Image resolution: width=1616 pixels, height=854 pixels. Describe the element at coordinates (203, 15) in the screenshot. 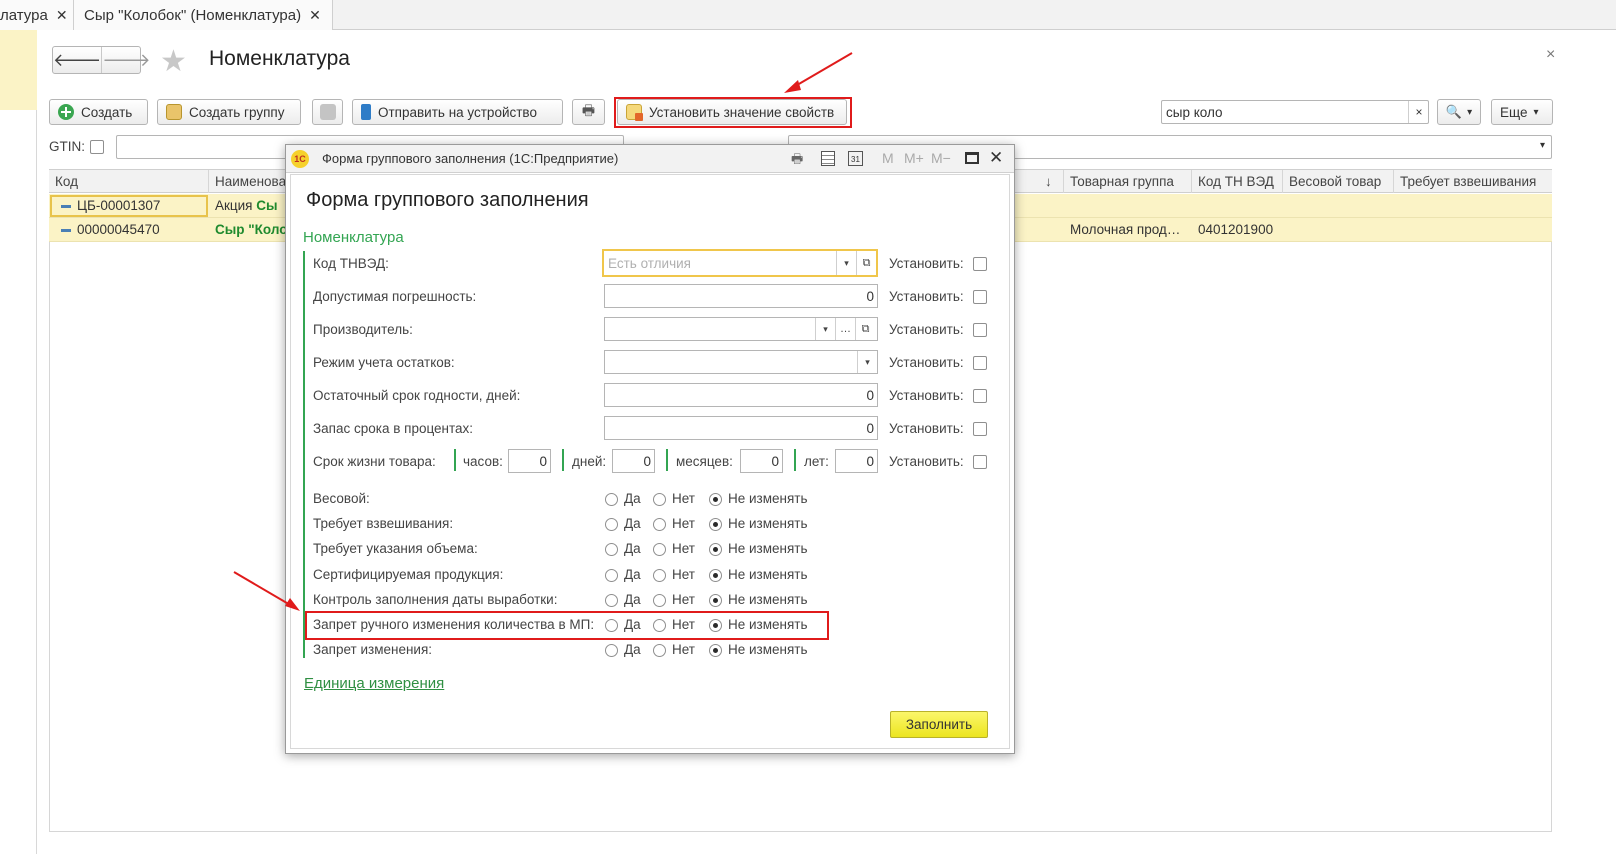

I see `tab-cheese-item: Сыр "Колобок" (Номенклатура) ✕` at that location.